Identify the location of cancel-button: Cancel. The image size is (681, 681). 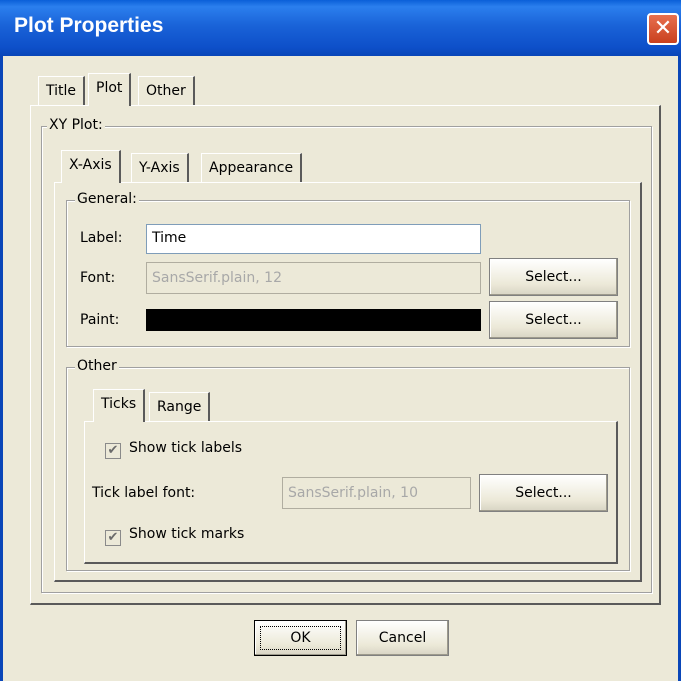
(402, 638).